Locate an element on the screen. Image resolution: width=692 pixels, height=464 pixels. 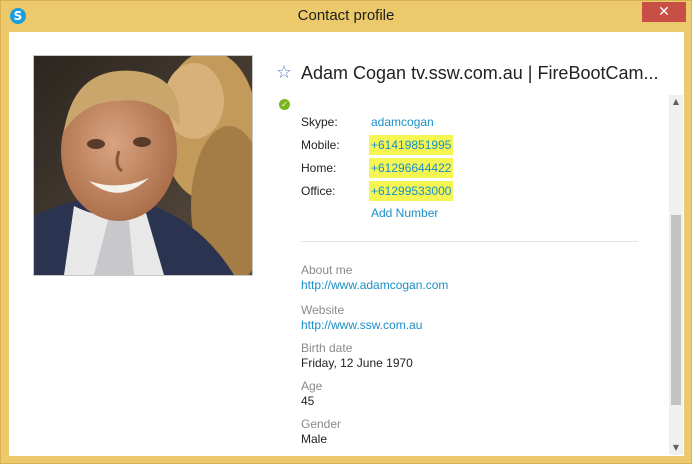
title-bar: S Contact profile ✕ is located at coordinates (346, 16).